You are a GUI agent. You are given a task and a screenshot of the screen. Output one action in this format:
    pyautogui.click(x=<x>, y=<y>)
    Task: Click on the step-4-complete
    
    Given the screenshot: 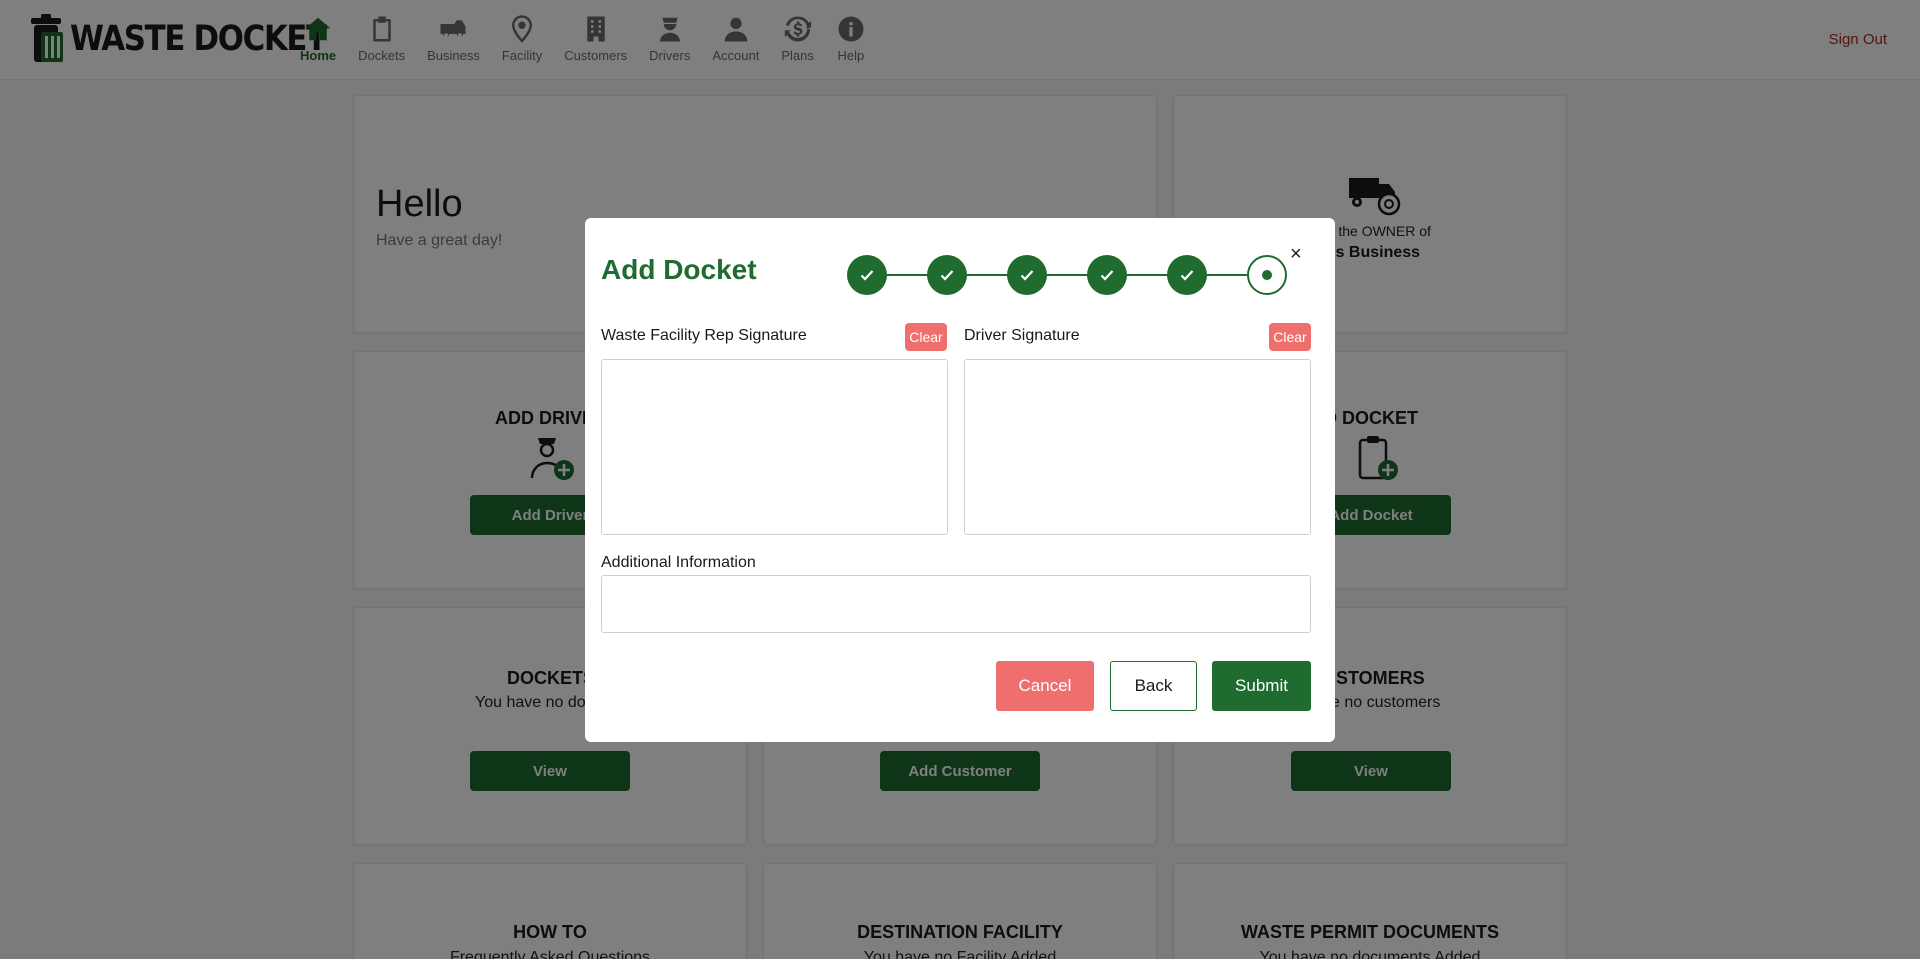 What is the action you would take?
    pyautogui.click(x=1107, y=275)
    